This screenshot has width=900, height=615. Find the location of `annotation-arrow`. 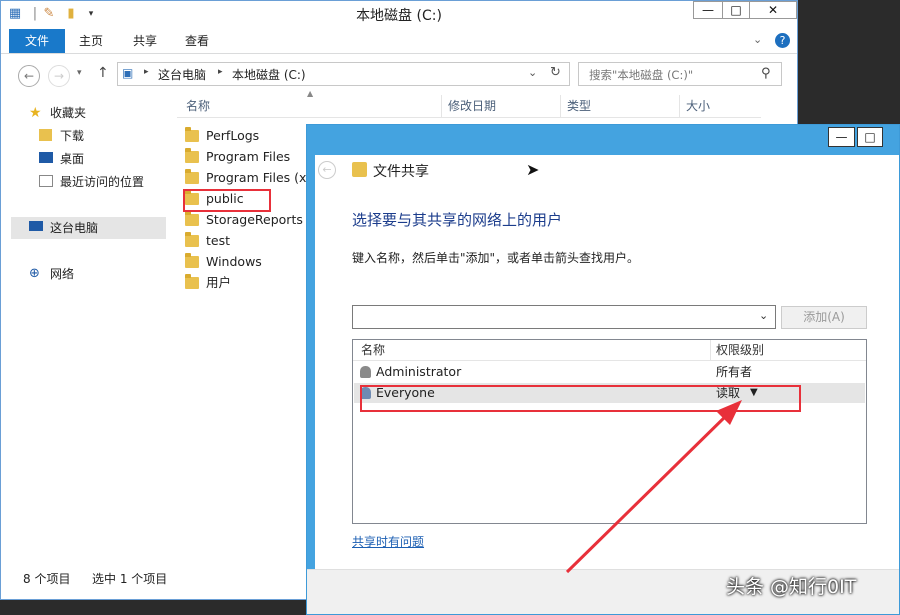

annotation-arrow is located at coordinates (653, 487).